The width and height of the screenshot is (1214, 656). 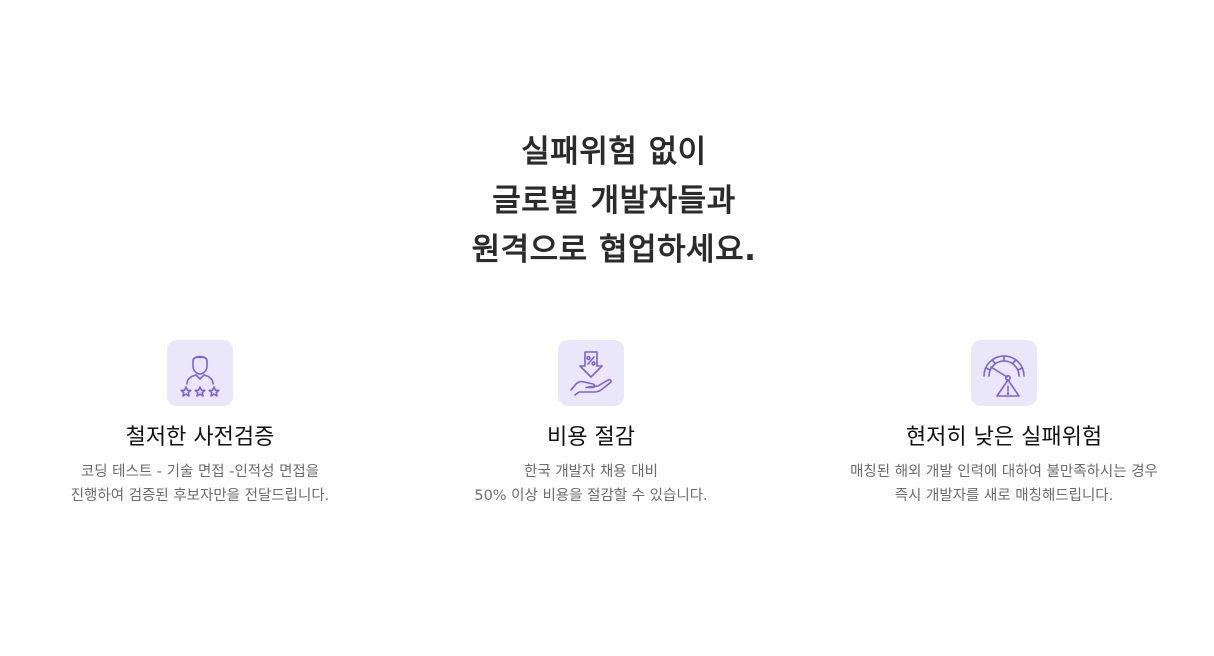 I want to click on feature-title: 철저한 사전검증, so click(x=200, y=437).